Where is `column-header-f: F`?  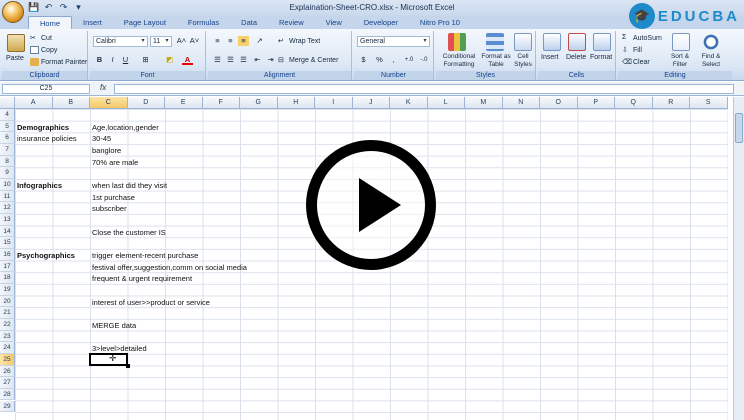
column-header-f: F is located at coordinates (221, 103).